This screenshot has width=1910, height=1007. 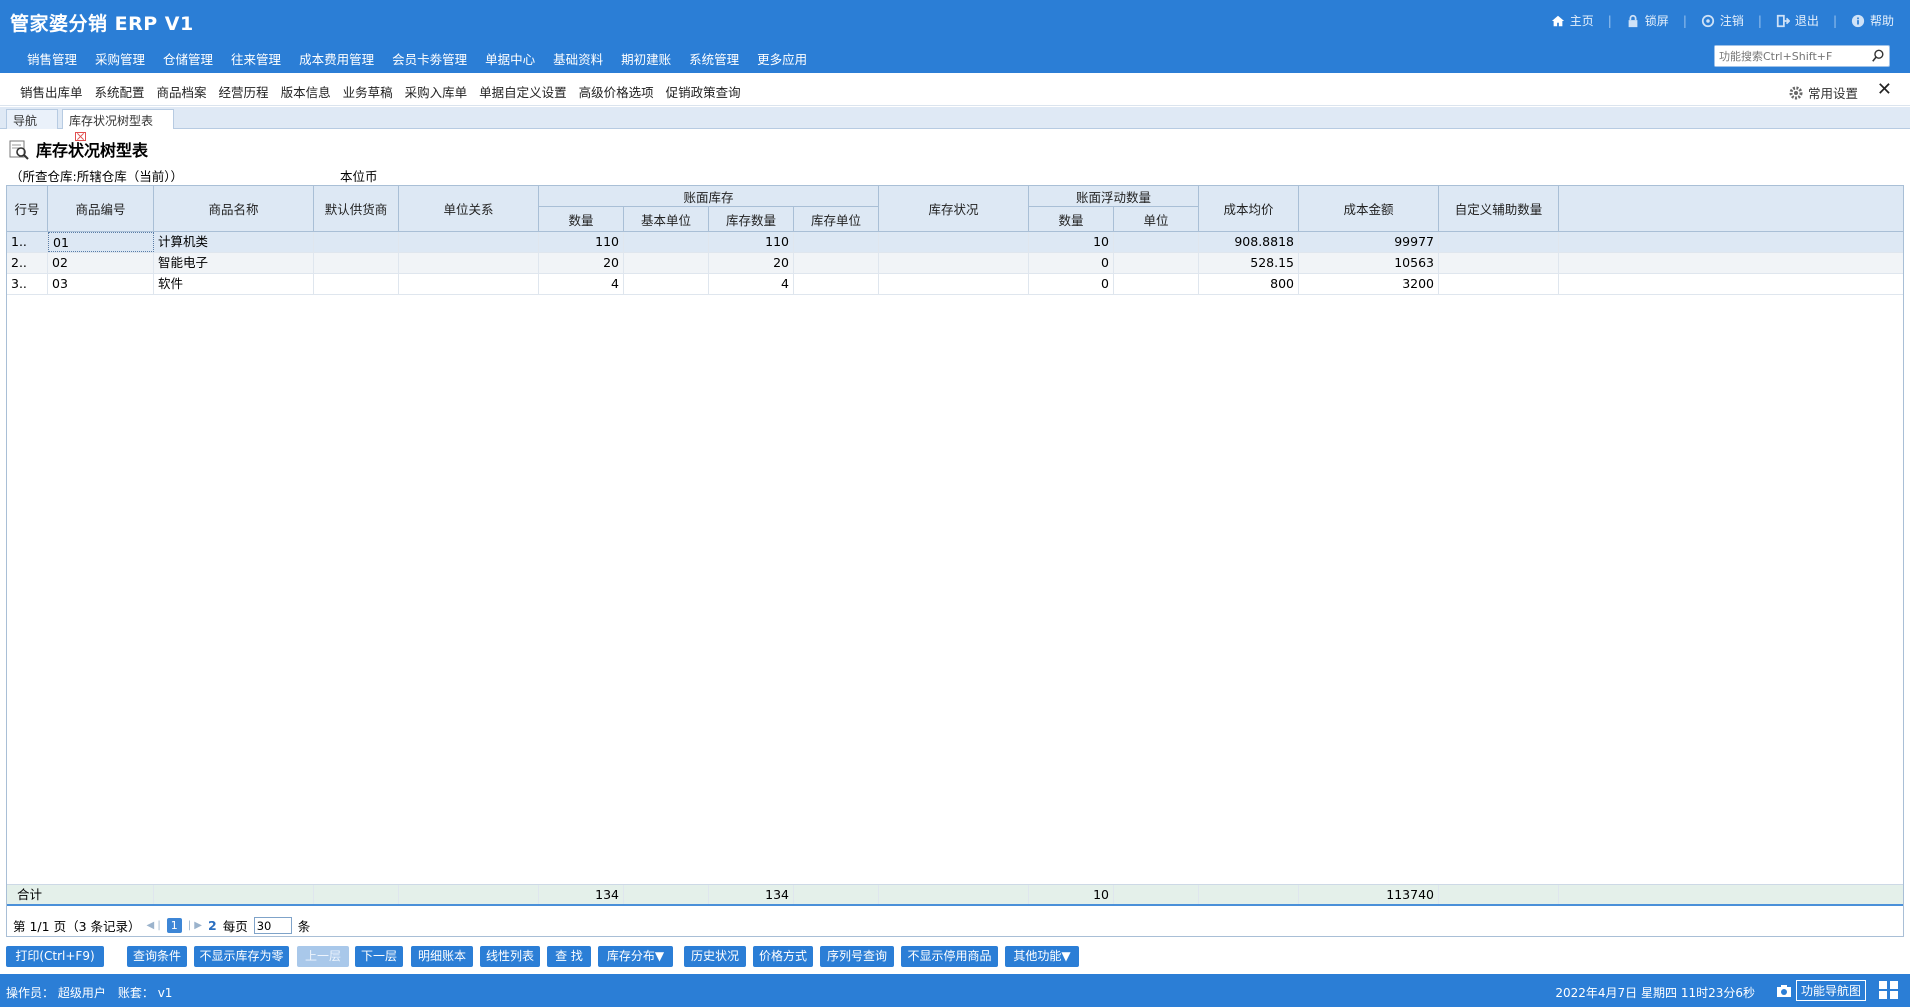 I want to click on col-custom-qty: 自定义辅助数量, so click(x=1499, y=208).